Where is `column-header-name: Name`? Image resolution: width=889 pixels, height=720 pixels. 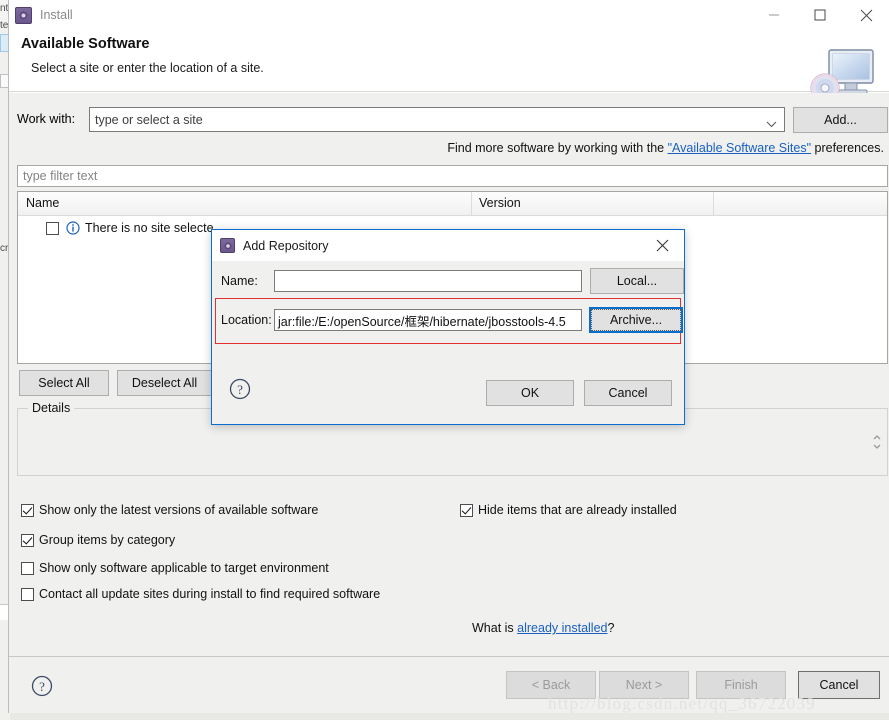
column-header-name: Name is located at coordinates (42, 203).